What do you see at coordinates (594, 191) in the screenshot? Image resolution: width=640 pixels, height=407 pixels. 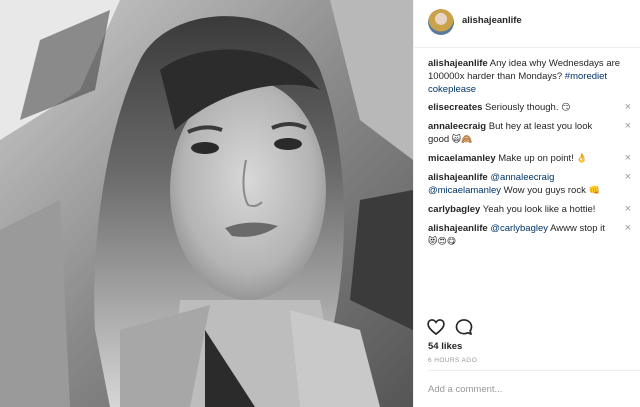 I see `fist-bump-emoji-icon: 👊` at bounding box center [594, 191].